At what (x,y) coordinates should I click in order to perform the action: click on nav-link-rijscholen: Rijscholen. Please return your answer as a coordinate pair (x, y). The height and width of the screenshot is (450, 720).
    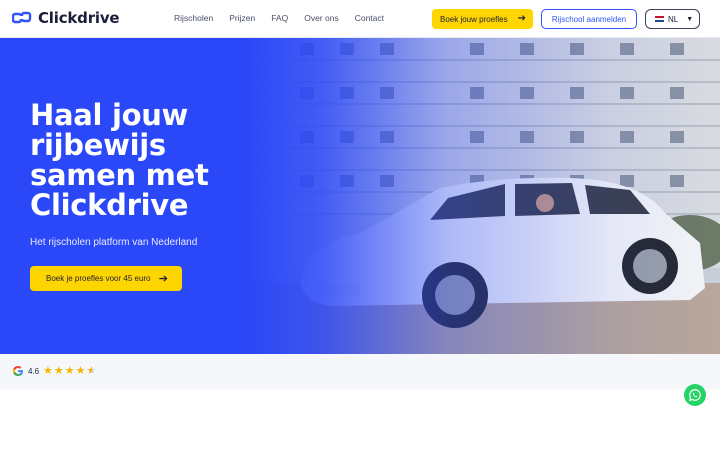
    Looking at the image, I should click on (193, 18).